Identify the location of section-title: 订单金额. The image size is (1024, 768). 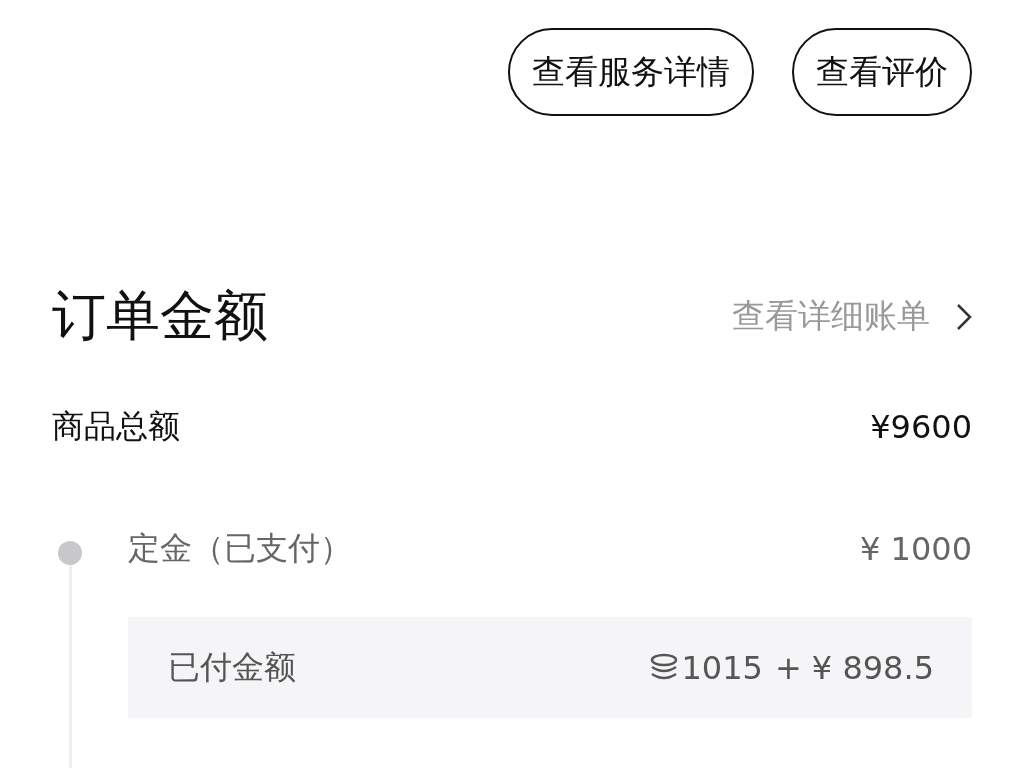
(160, 316).